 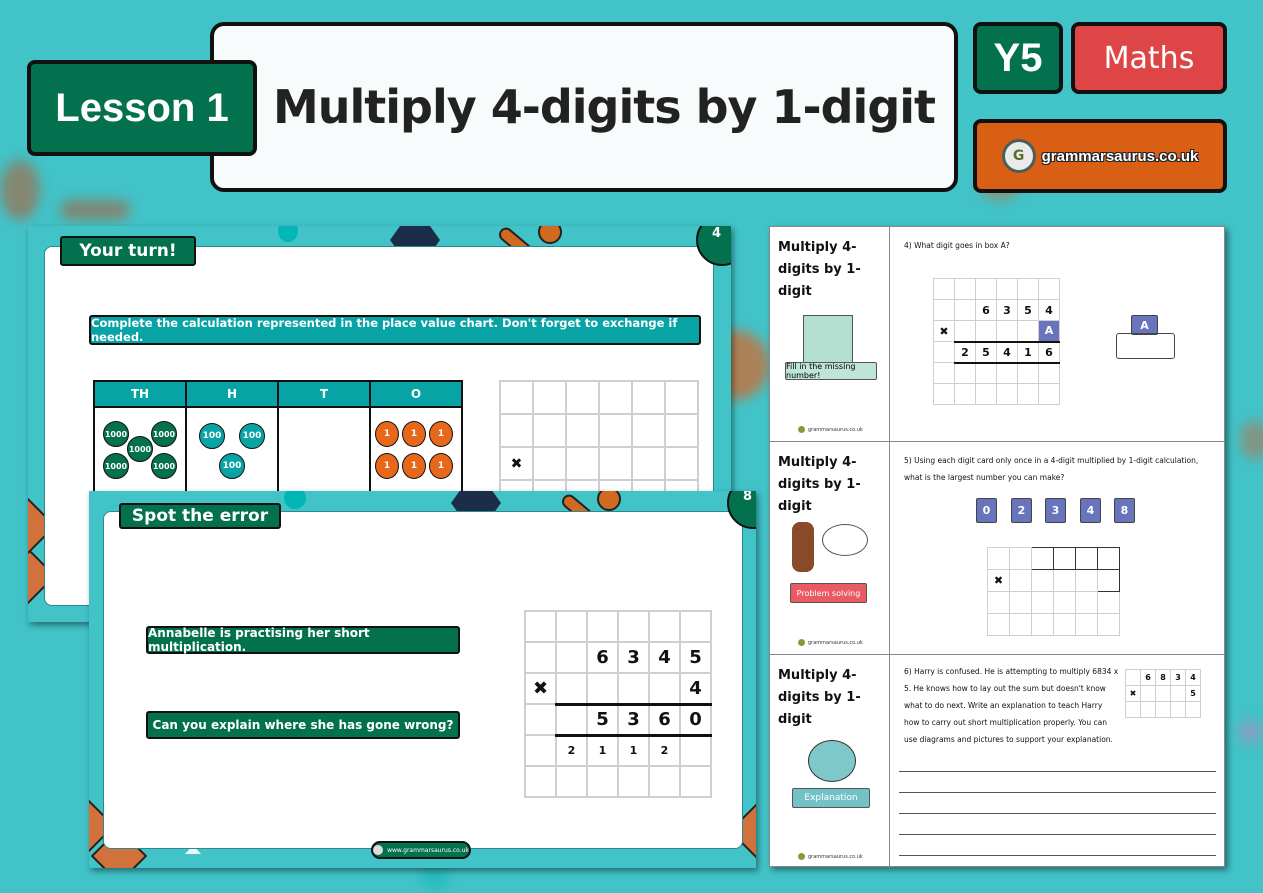 What do you see at coordinates (1145, 346) in the screenshot?
I see `answer-box` at bounding box center [1145, 346].